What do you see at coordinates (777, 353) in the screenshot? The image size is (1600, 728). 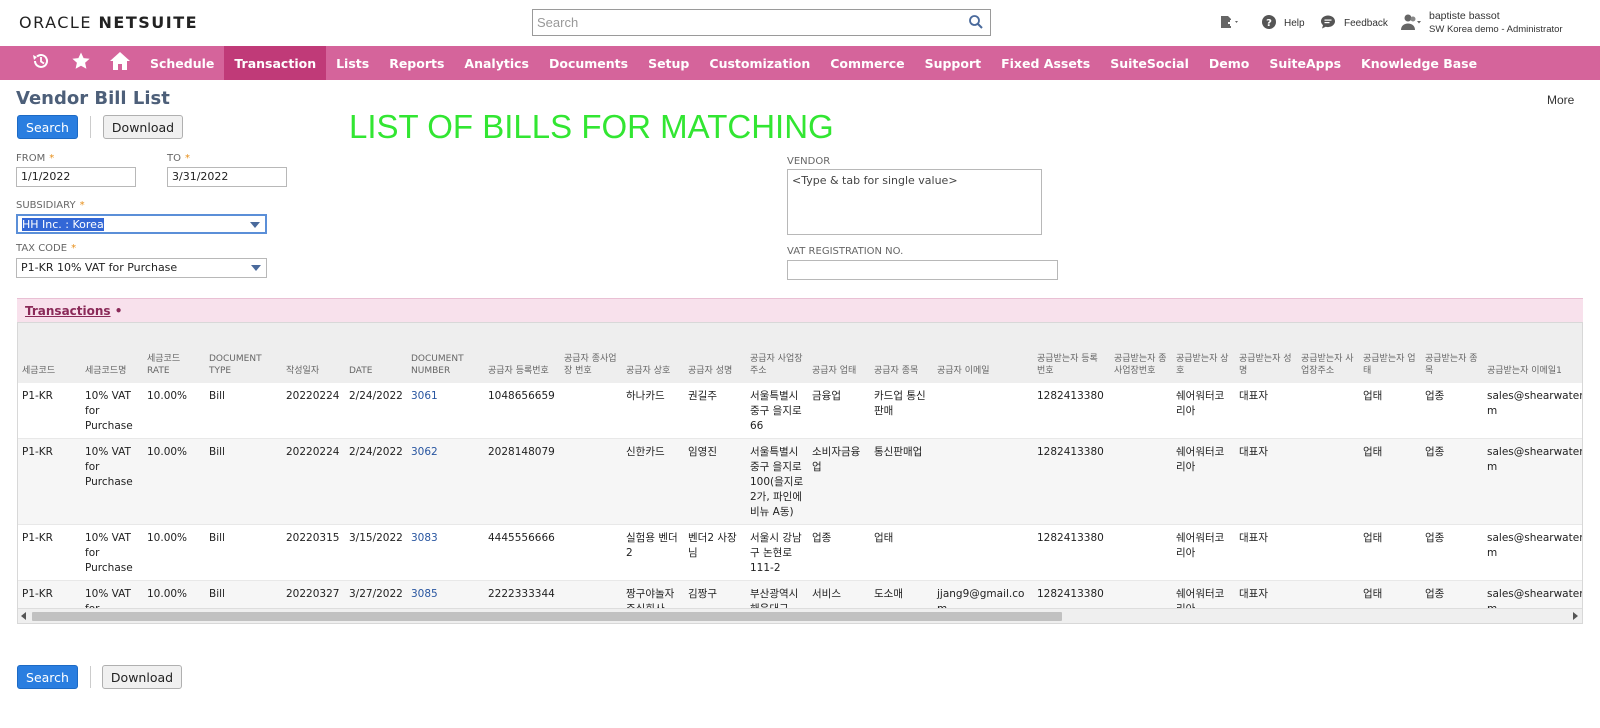 I see `column-header: 공급자 사업장주소` at bounding box center [777, 353].